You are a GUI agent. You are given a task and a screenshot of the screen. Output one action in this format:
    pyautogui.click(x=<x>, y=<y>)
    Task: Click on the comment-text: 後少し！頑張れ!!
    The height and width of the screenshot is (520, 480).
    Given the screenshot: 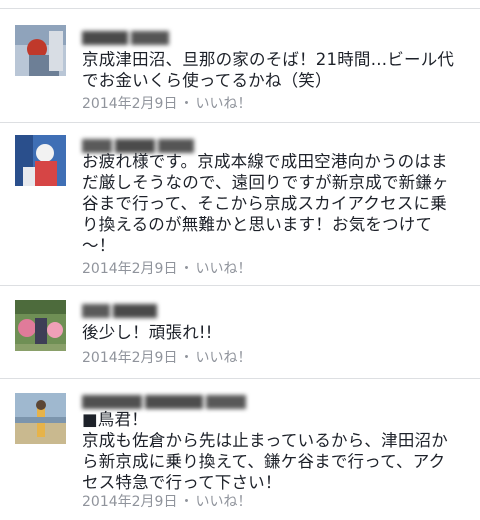 What is the action you would take?
    pyautogui.click(x=147, y=332)
    